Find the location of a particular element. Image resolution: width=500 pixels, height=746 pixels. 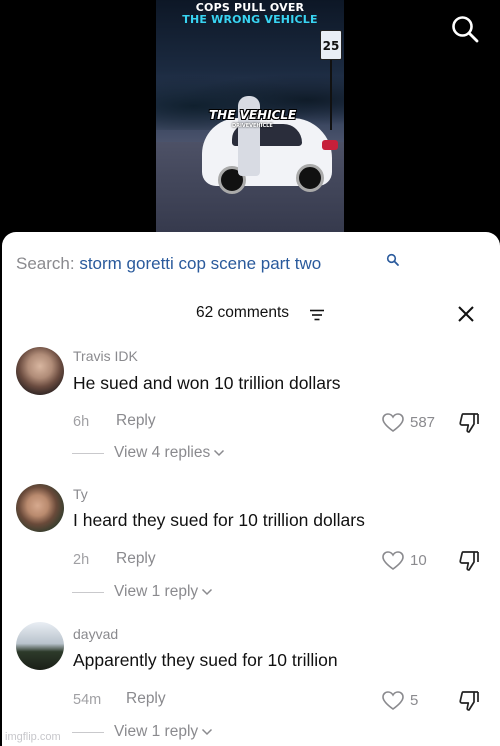

comment-text: Apparently they sued for 10 trillion is located at coordinates (205, 660).